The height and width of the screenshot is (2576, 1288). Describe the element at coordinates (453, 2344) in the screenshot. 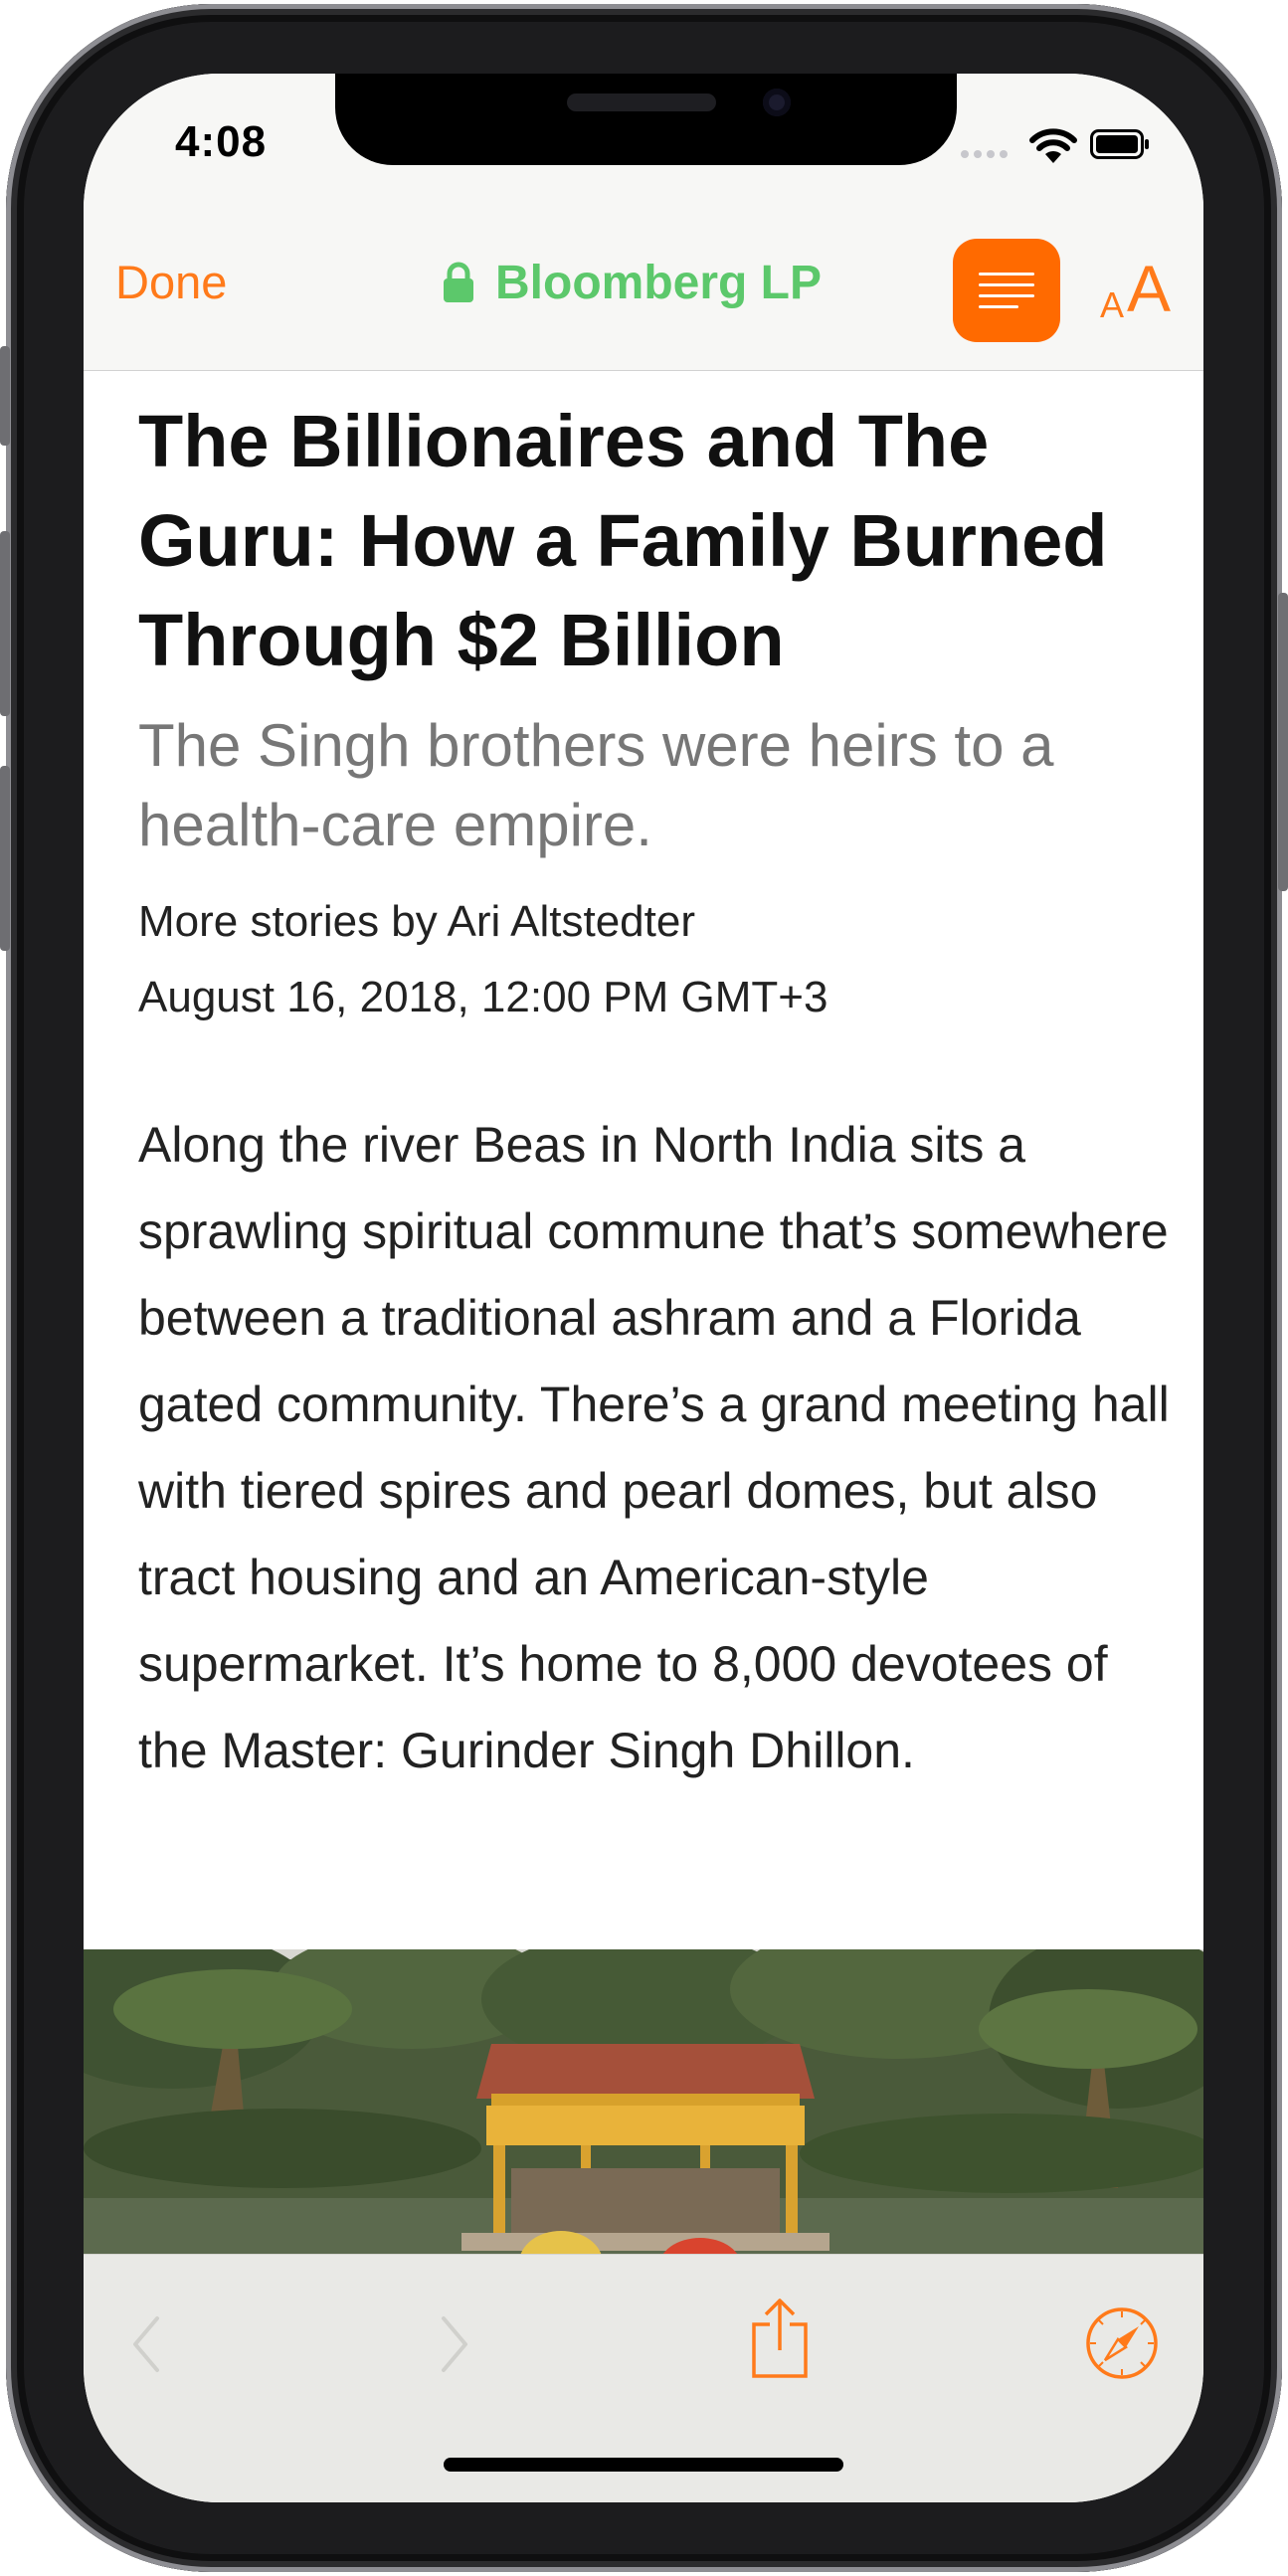

I see `chevron-right-icon` at that location.